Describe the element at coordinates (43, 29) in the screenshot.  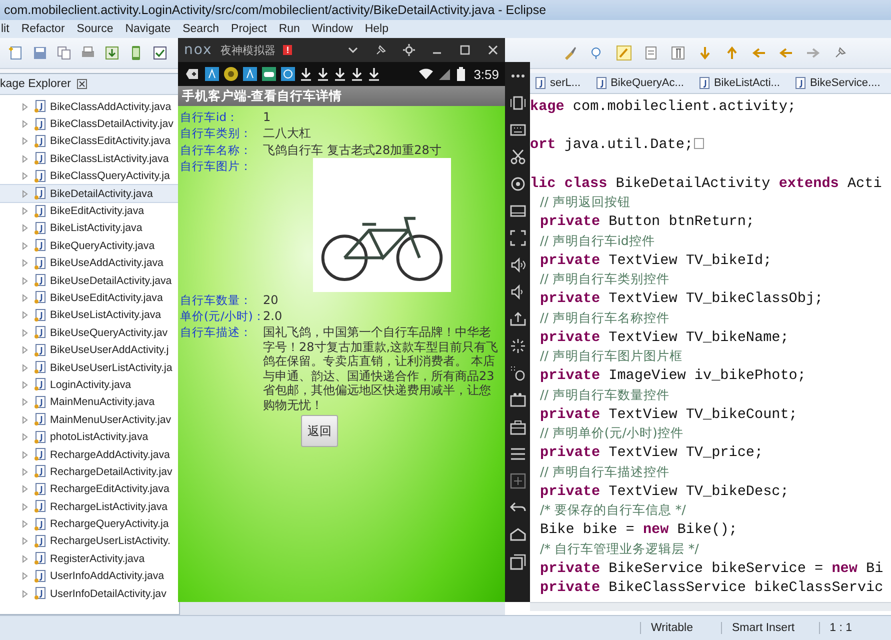
I see `menu-item: Refactor` at that location.